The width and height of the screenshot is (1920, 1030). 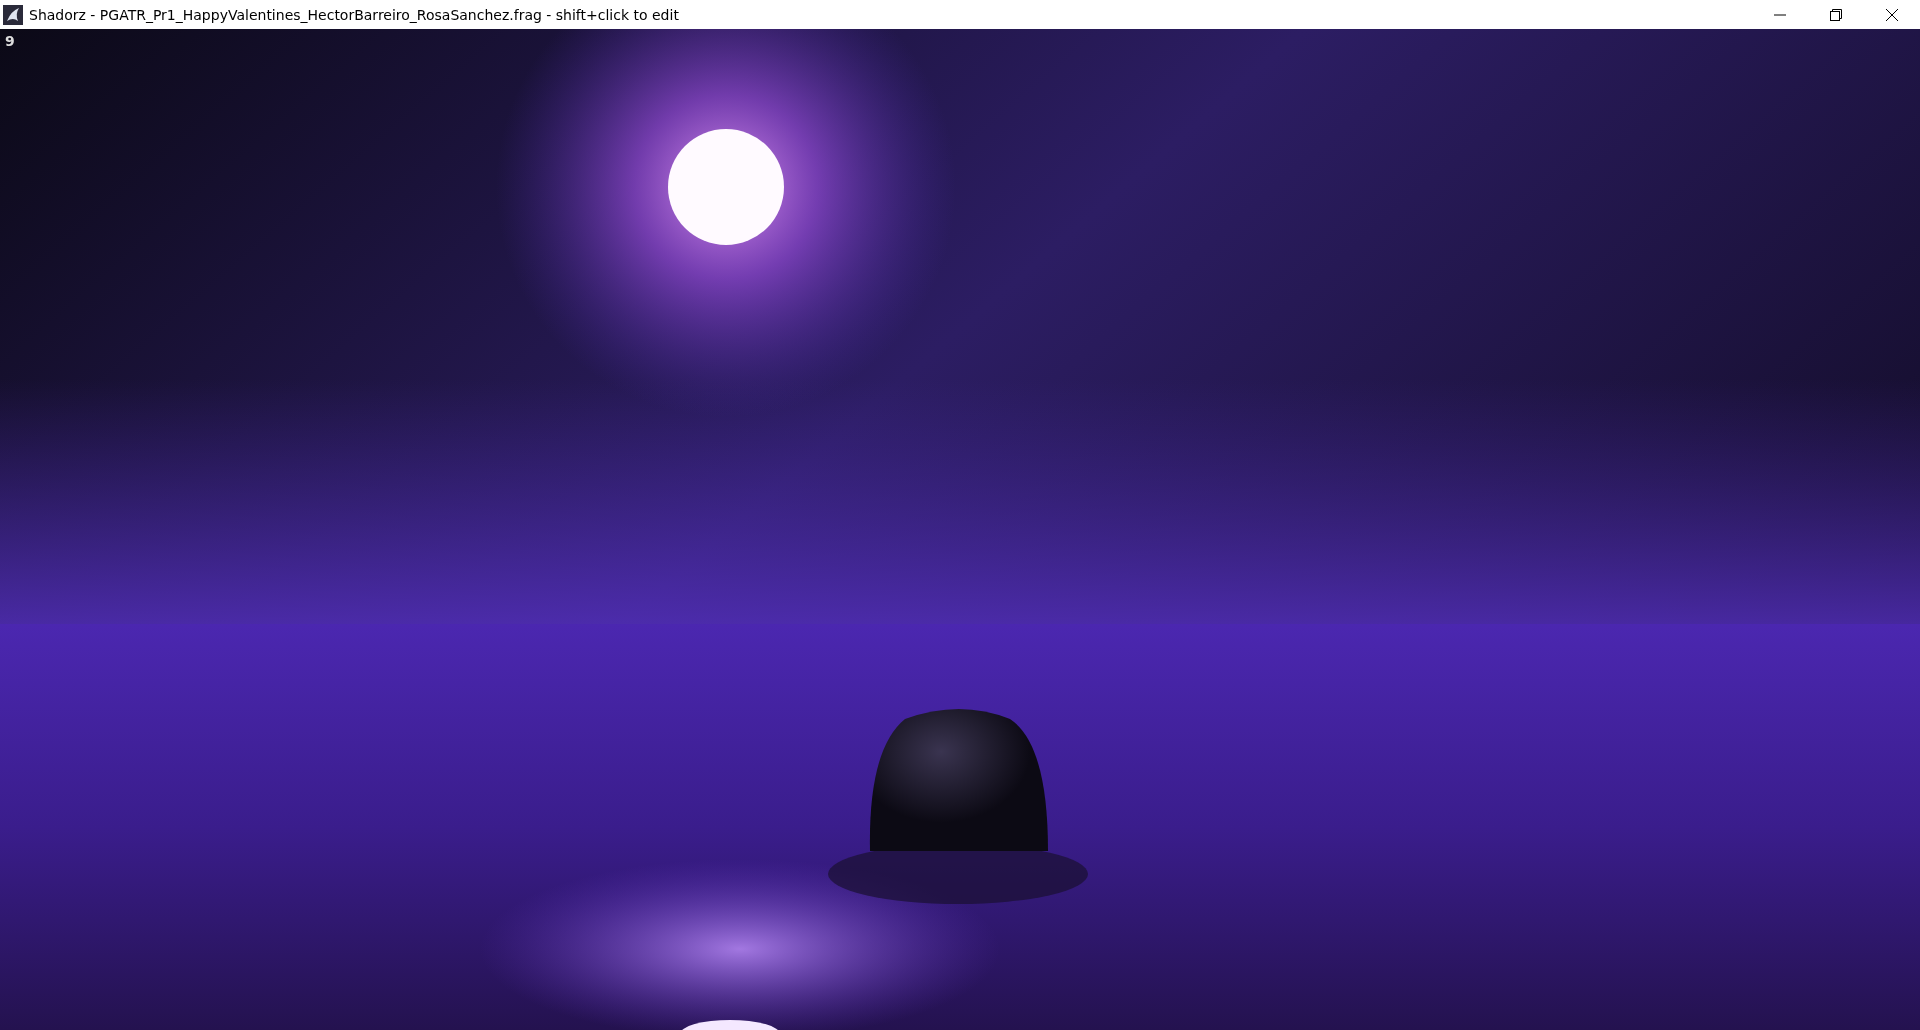 What do you see at coordinates (354, 14) in the screenshot?
I see `window-title: Shadorz - PGATR_Pr1_HappyValentines_HectorBarreiro_RosaSanchez.frag - shift+click to edit` at bounding box center [354, 14].